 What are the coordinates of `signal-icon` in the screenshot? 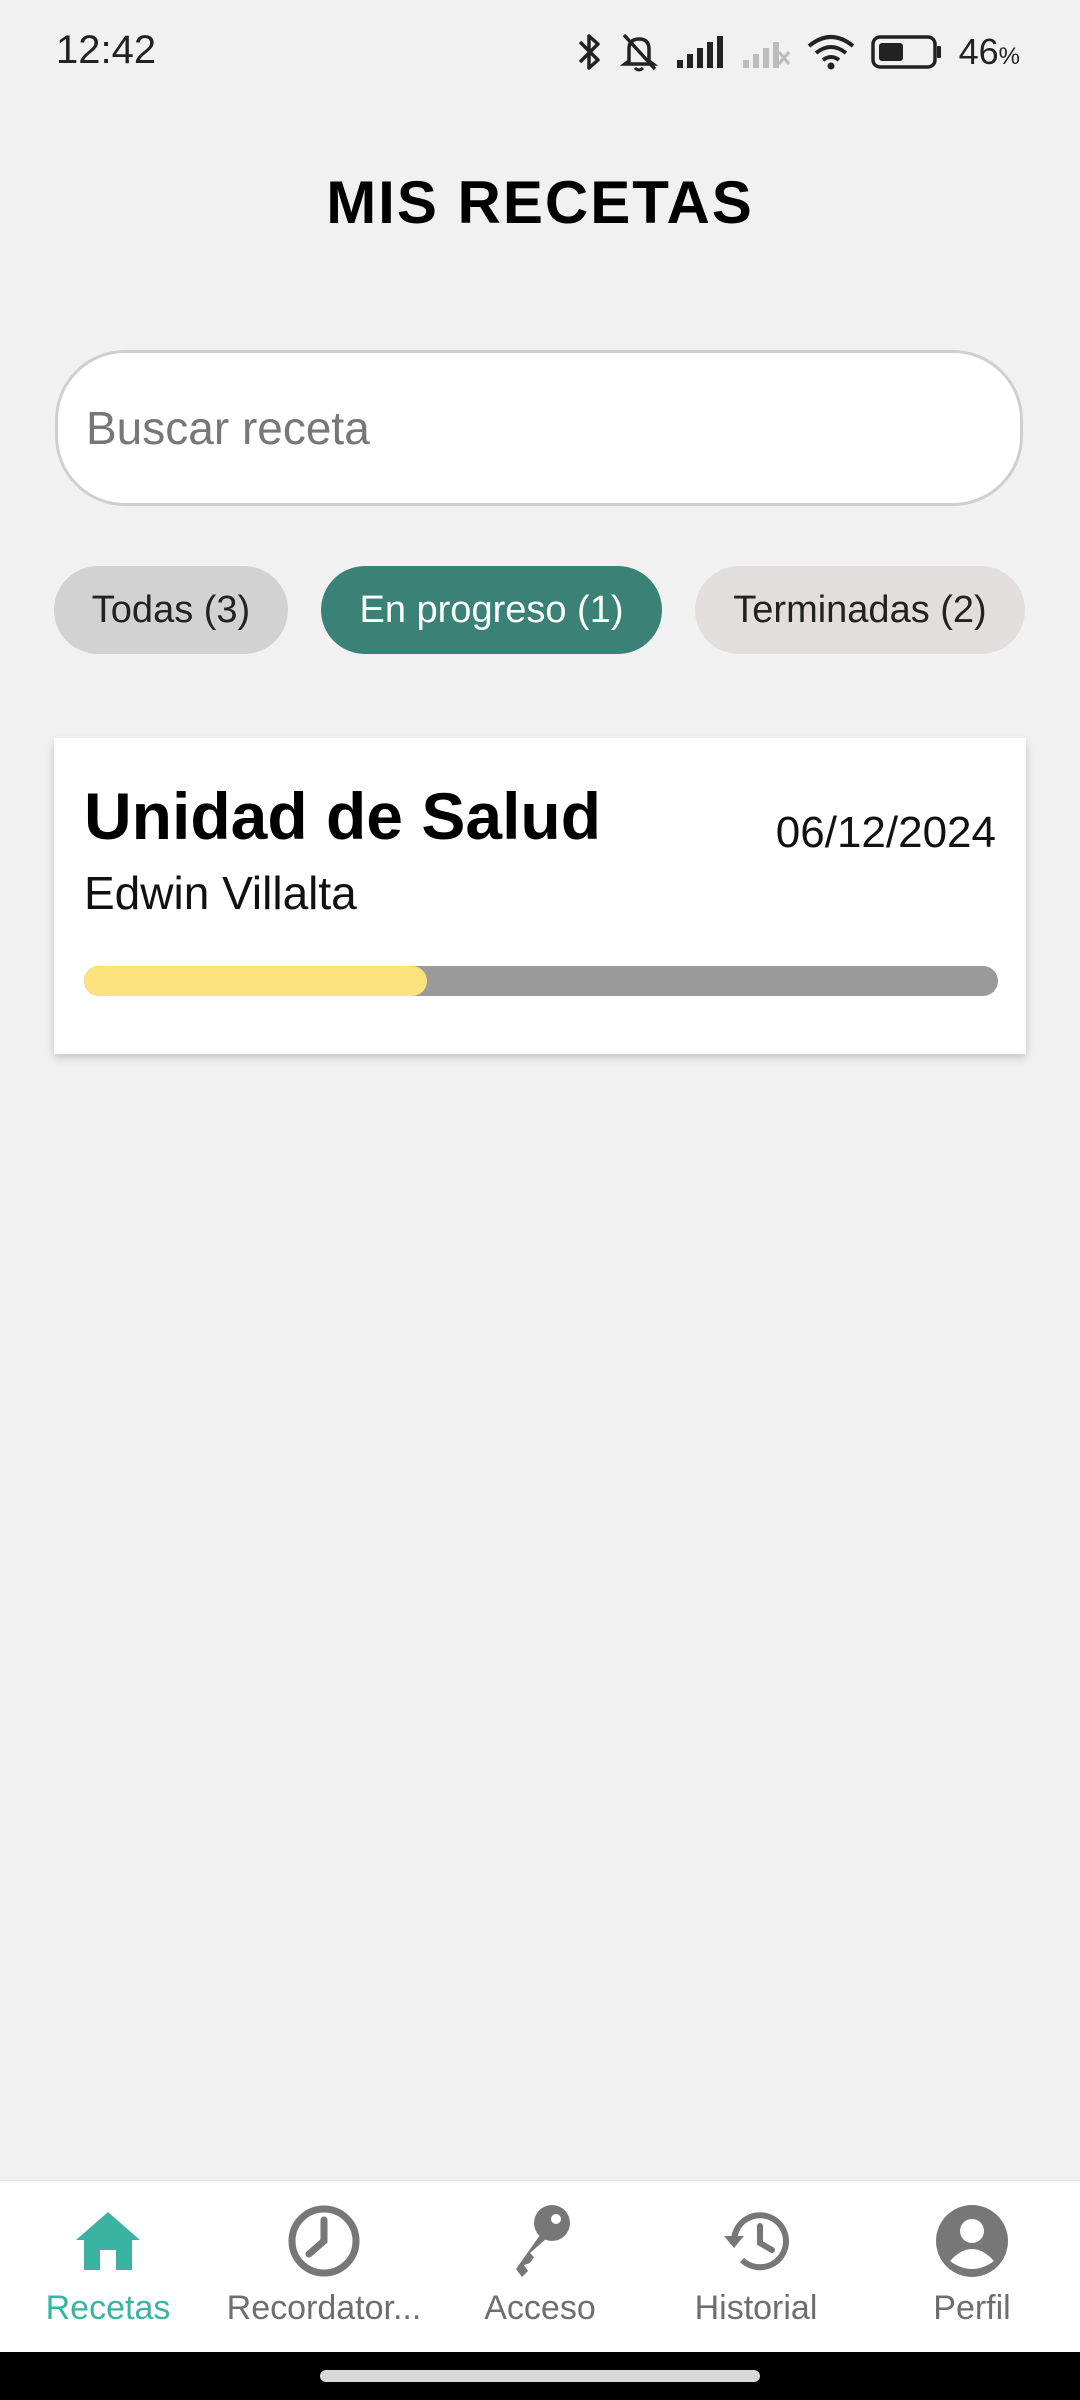 It's located at (700, 52).